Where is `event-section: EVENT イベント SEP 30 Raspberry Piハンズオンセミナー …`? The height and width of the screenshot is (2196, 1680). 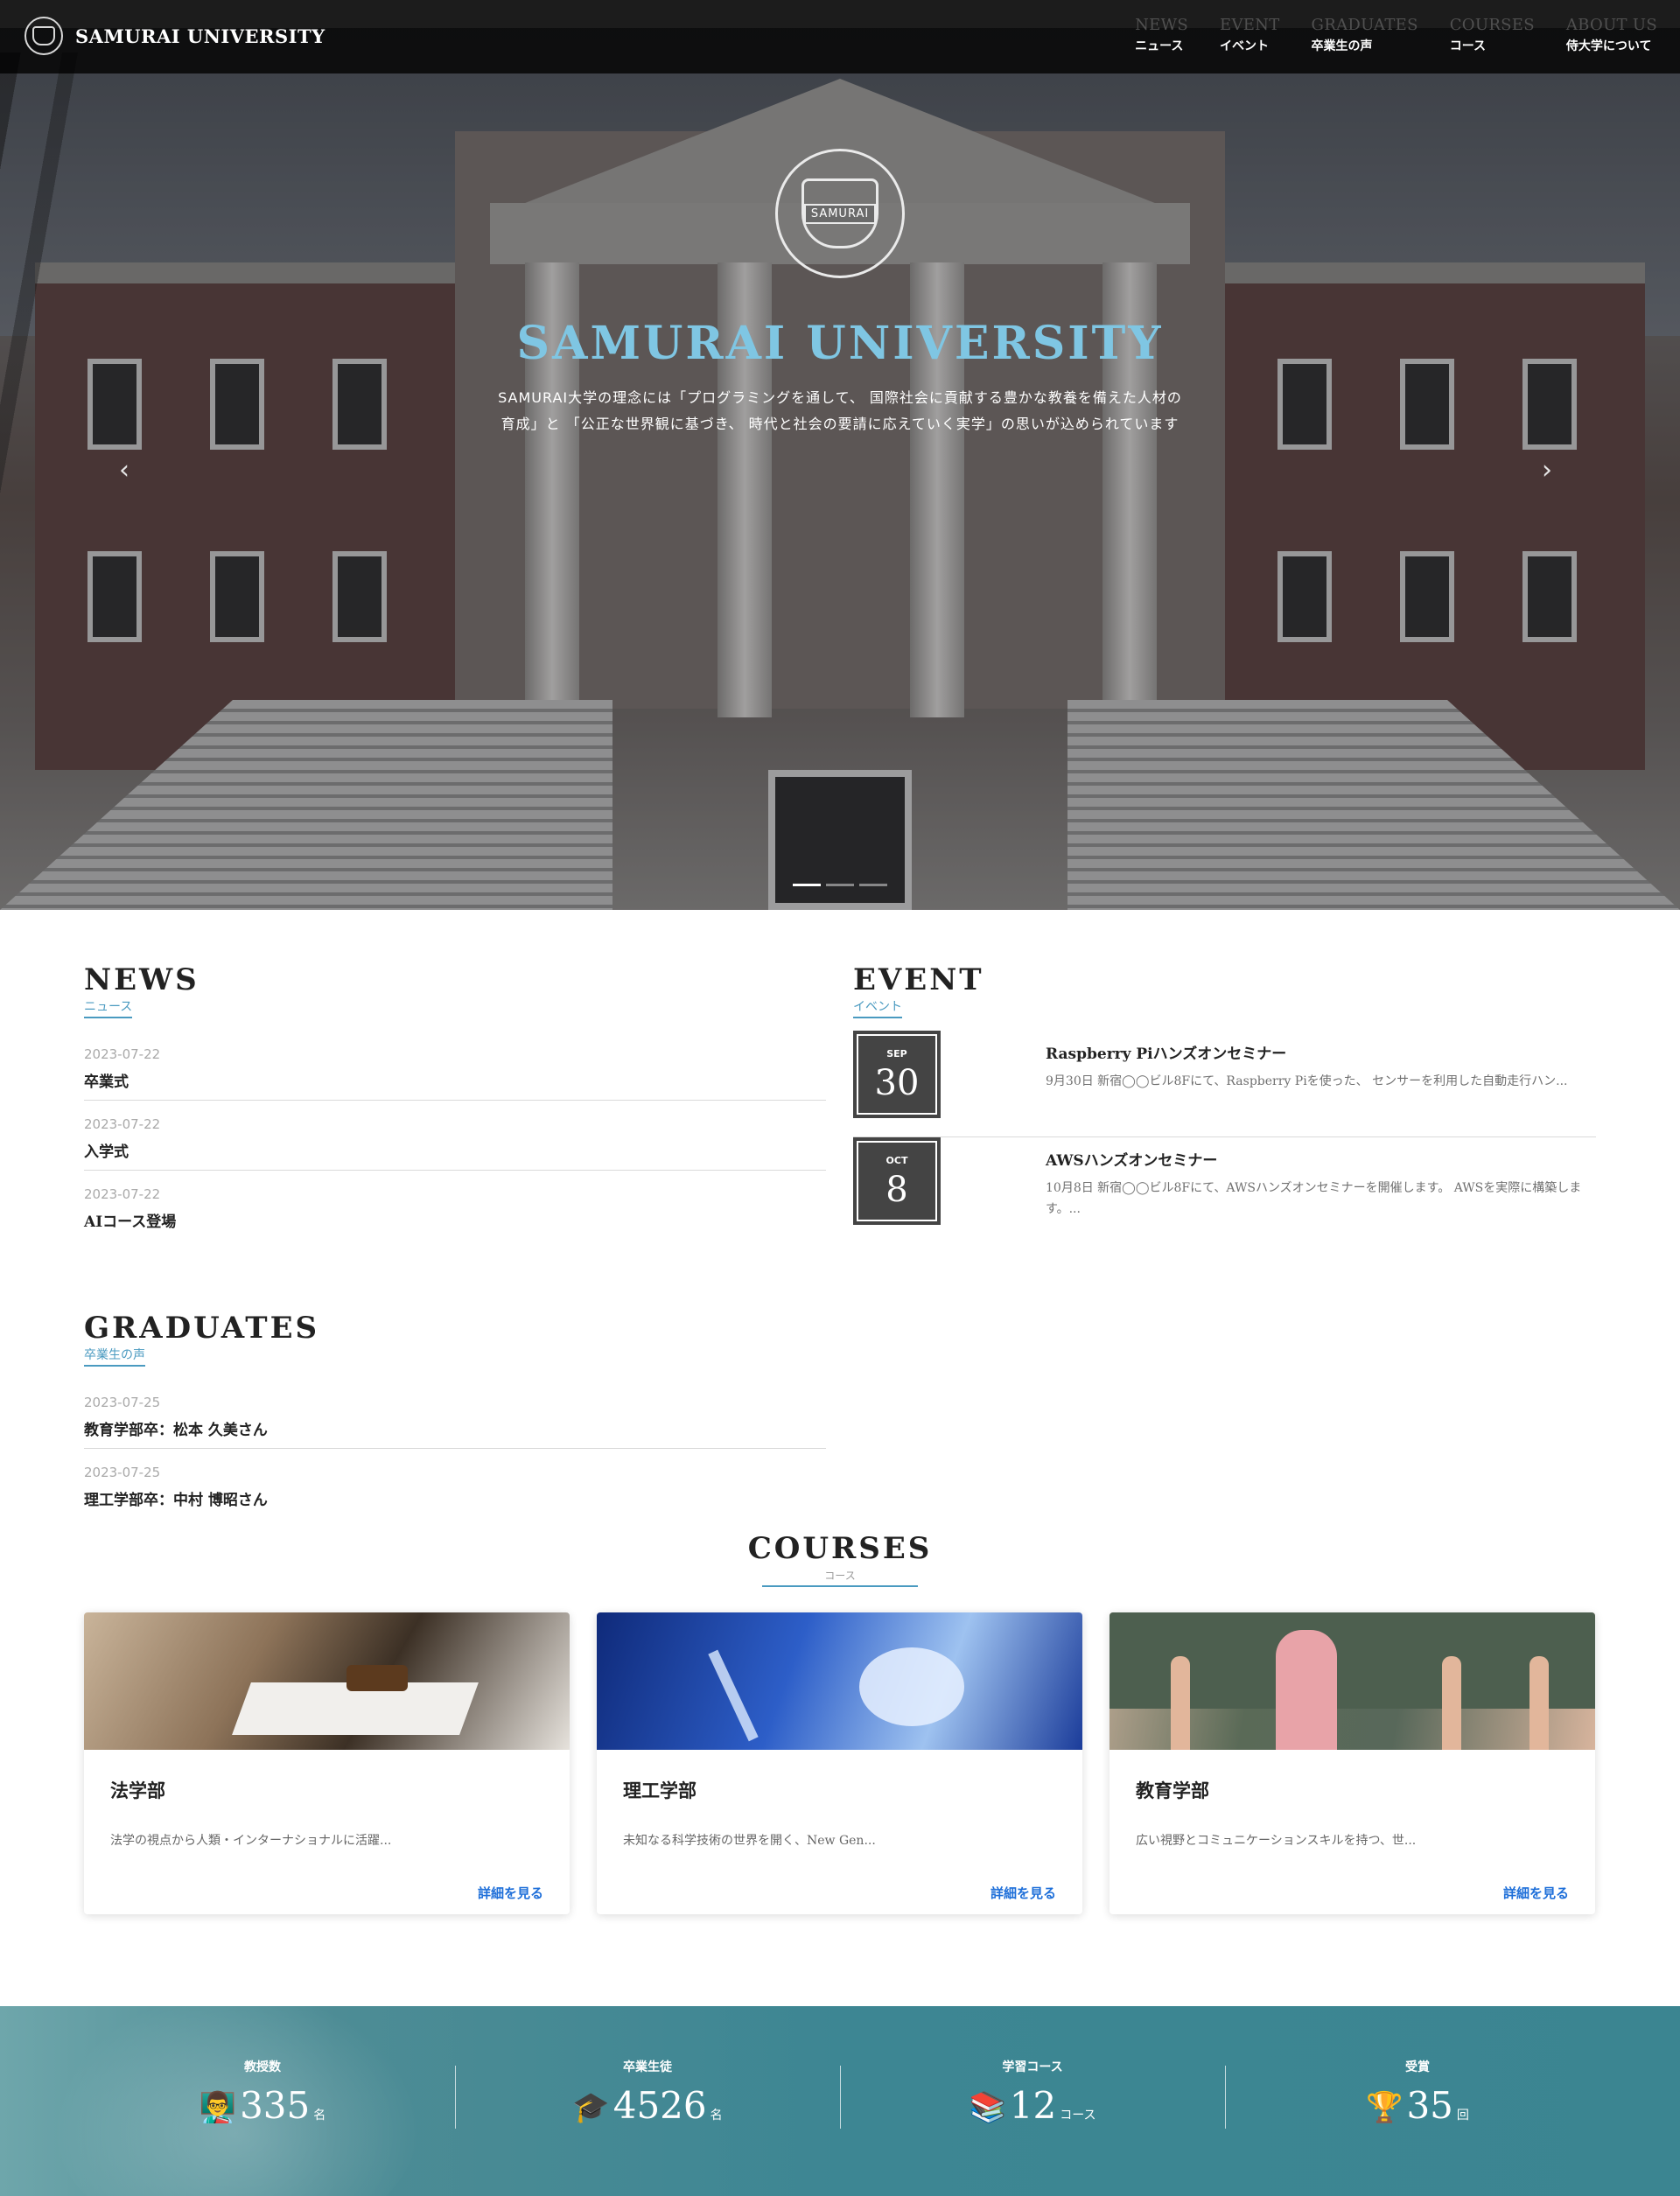
event-section: EVENT イベント SEP 30 Raspberry Piハンズオンセミナー … is located at coordinates (1224, 1103).